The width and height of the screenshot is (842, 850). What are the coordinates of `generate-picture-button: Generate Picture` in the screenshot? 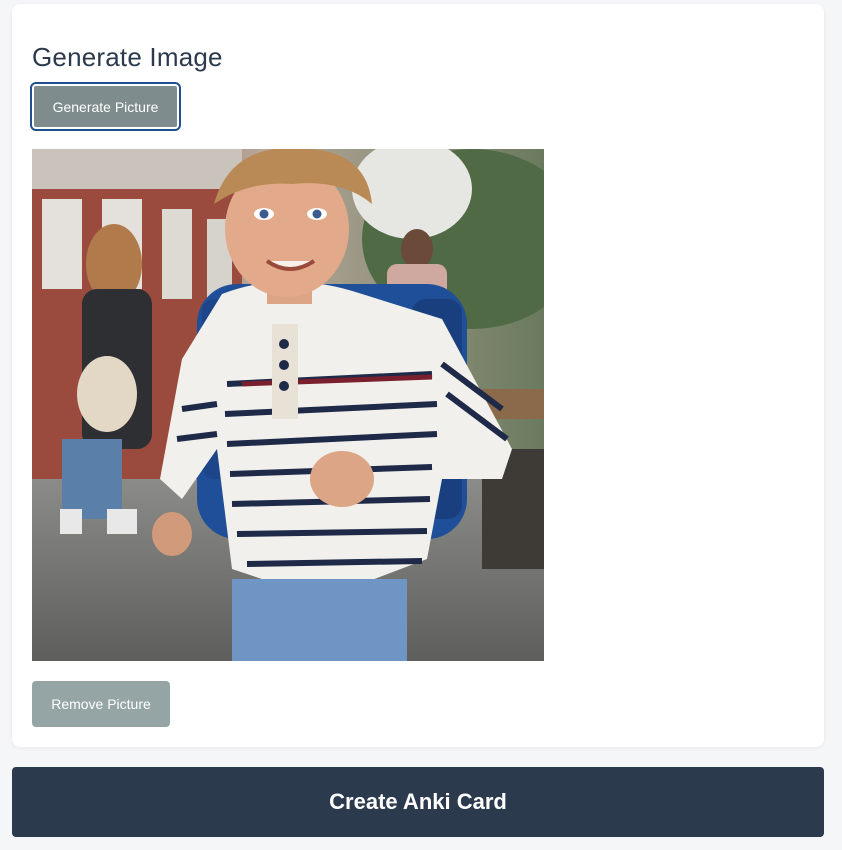 It's located at (105, 106).